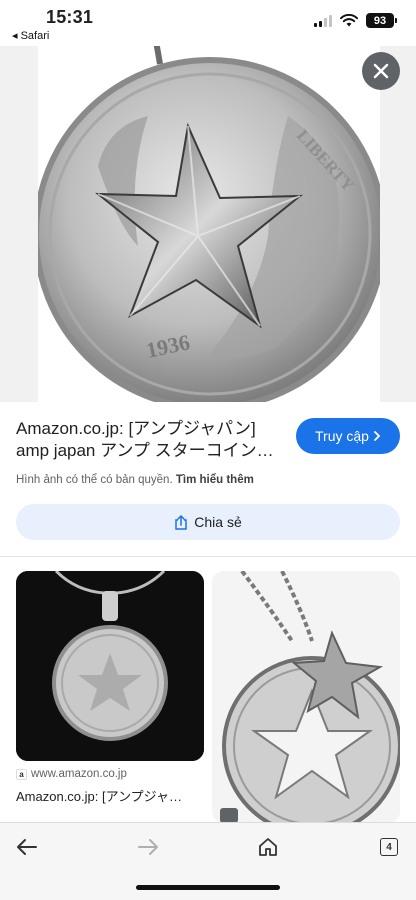 This screenshot has height=900, width=416. I want to click on arrow-left-icon, so click(27, 847).